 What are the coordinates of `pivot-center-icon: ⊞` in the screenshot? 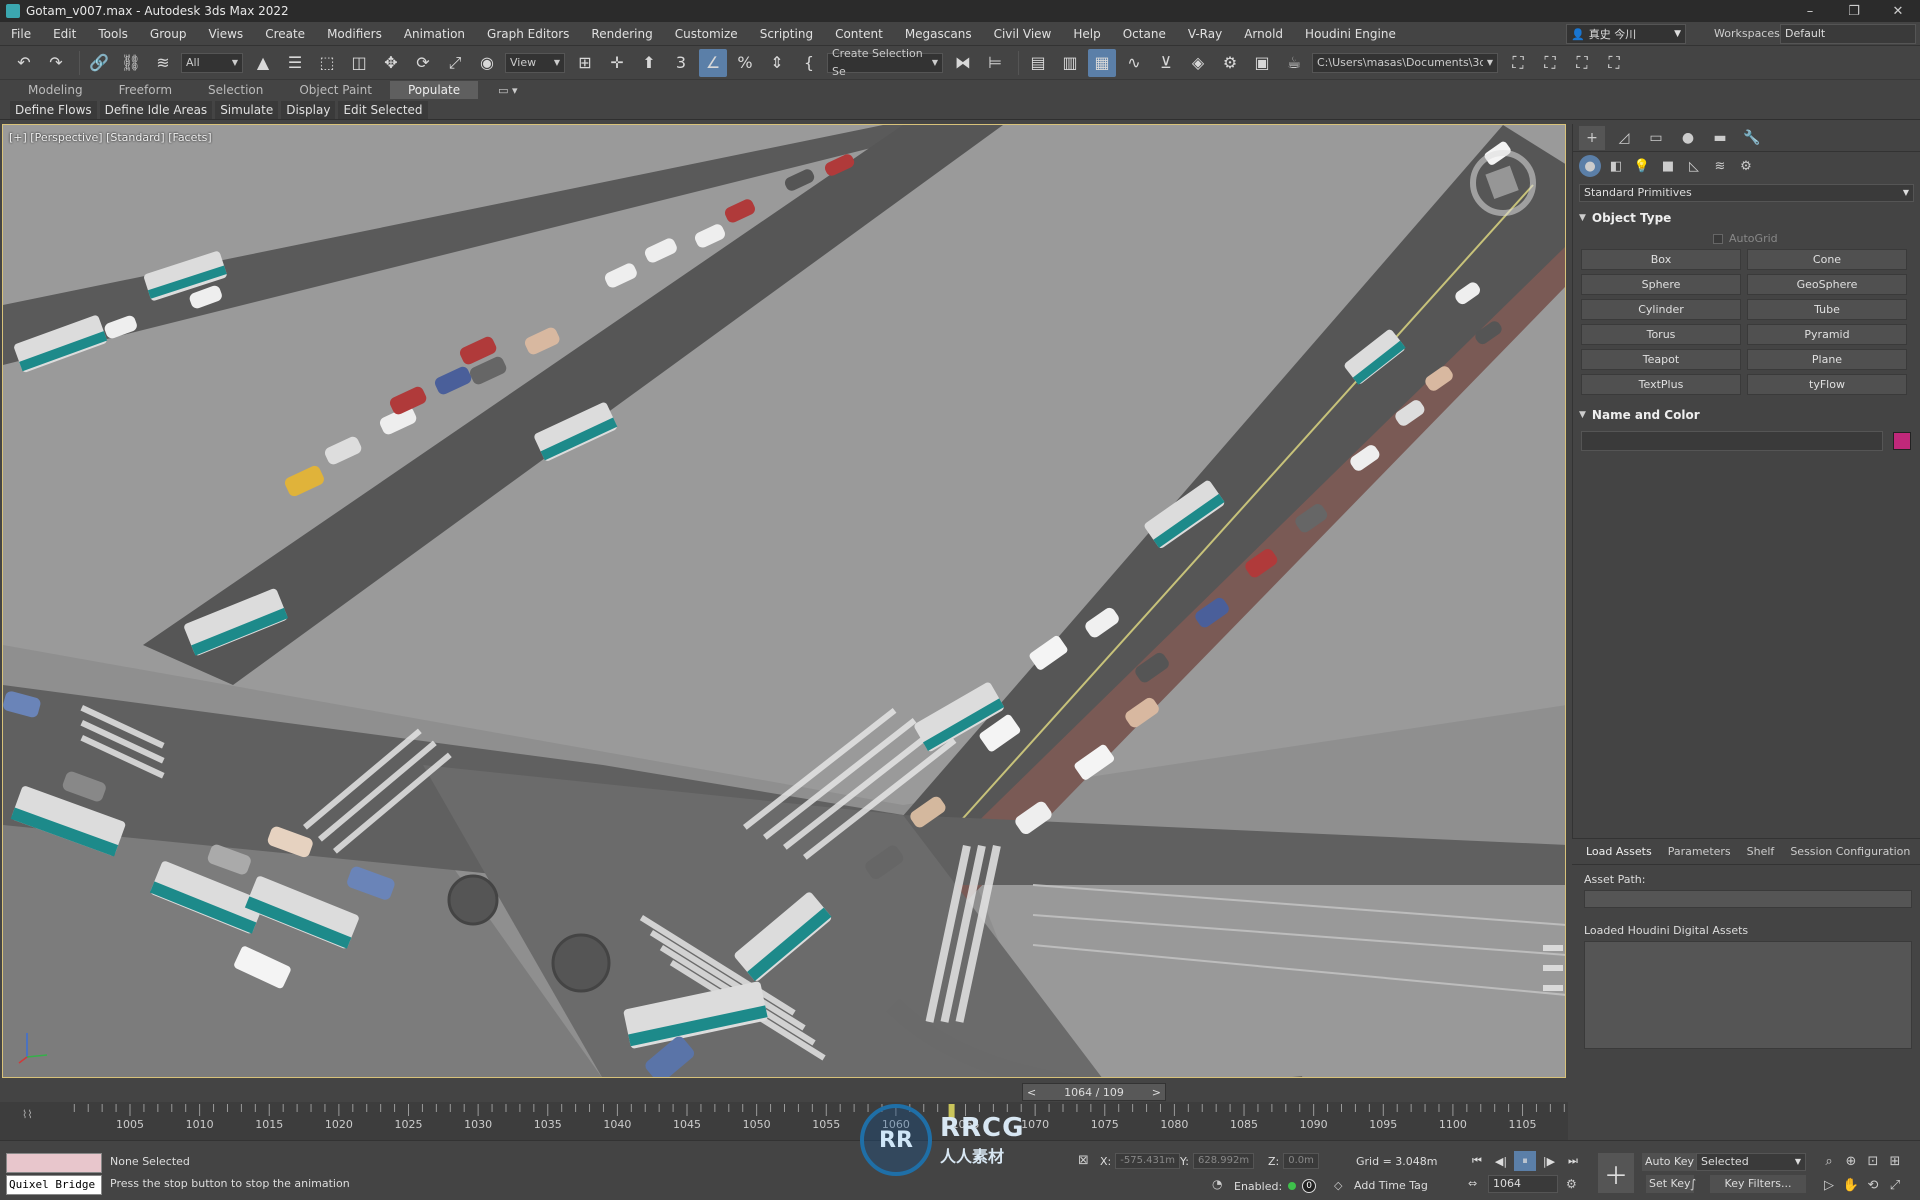 It's located at (585, 63).